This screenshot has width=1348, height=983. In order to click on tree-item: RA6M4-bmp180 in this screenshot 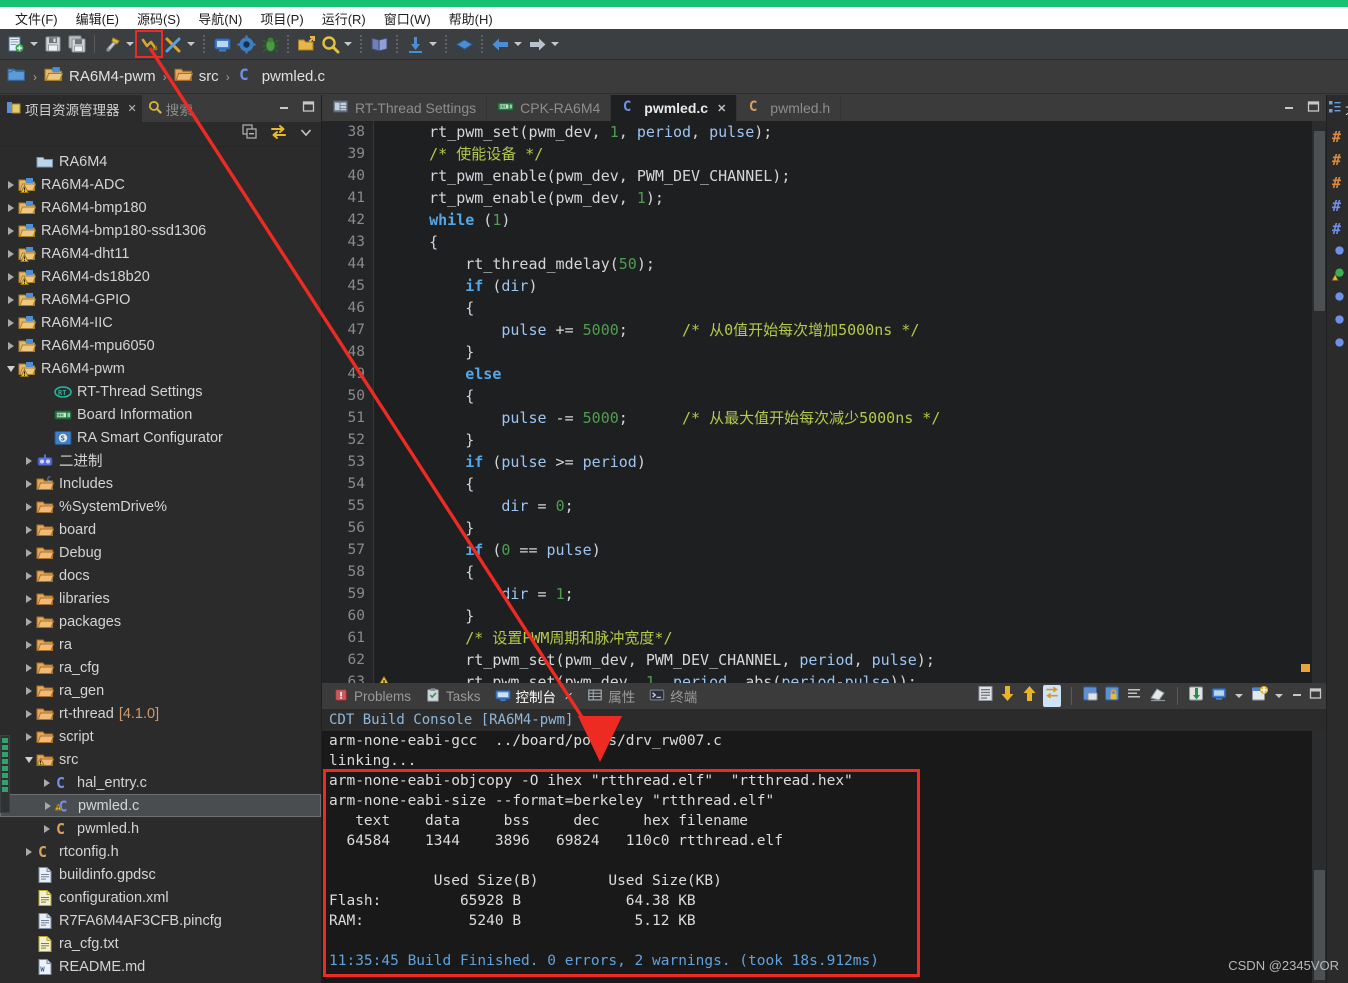, I will do `click(160, 207)`.